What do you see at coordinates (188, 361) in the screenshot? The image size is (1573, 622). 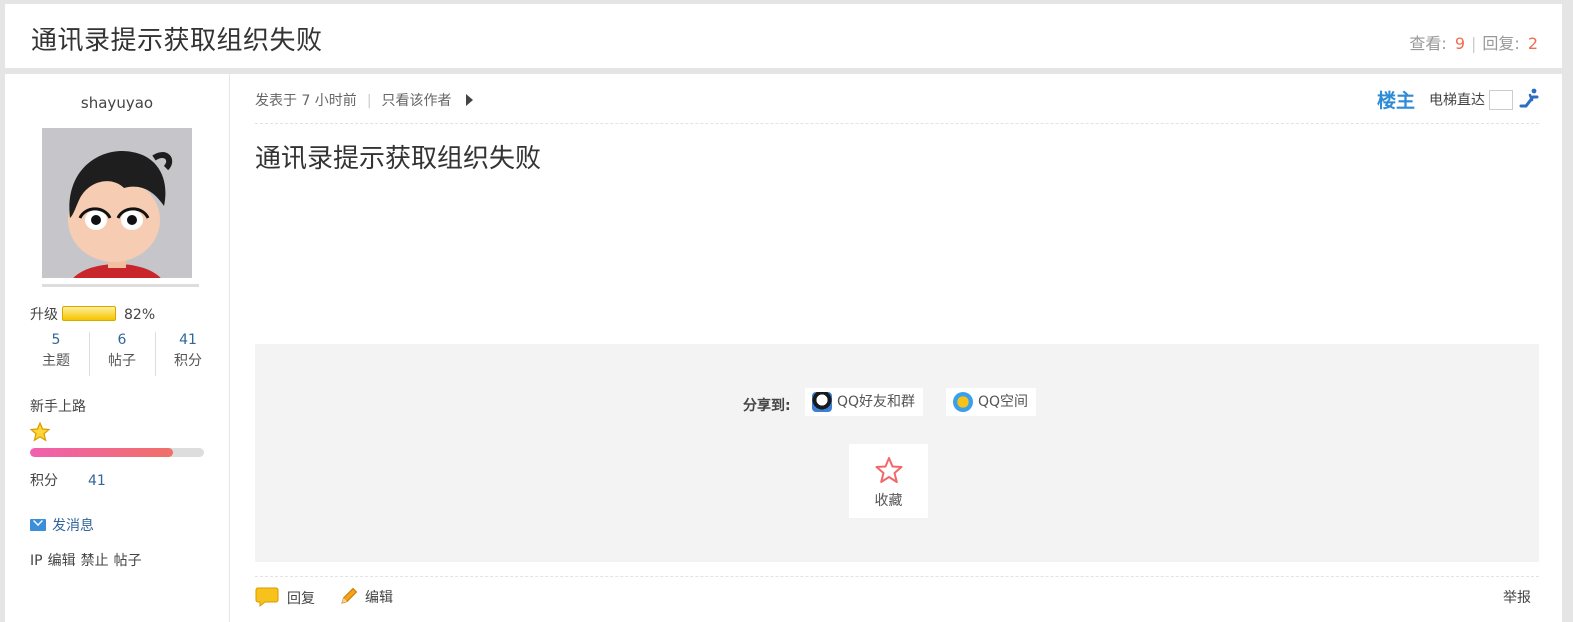 I see `stat-label: 积分` at bounding box center [188, 361].